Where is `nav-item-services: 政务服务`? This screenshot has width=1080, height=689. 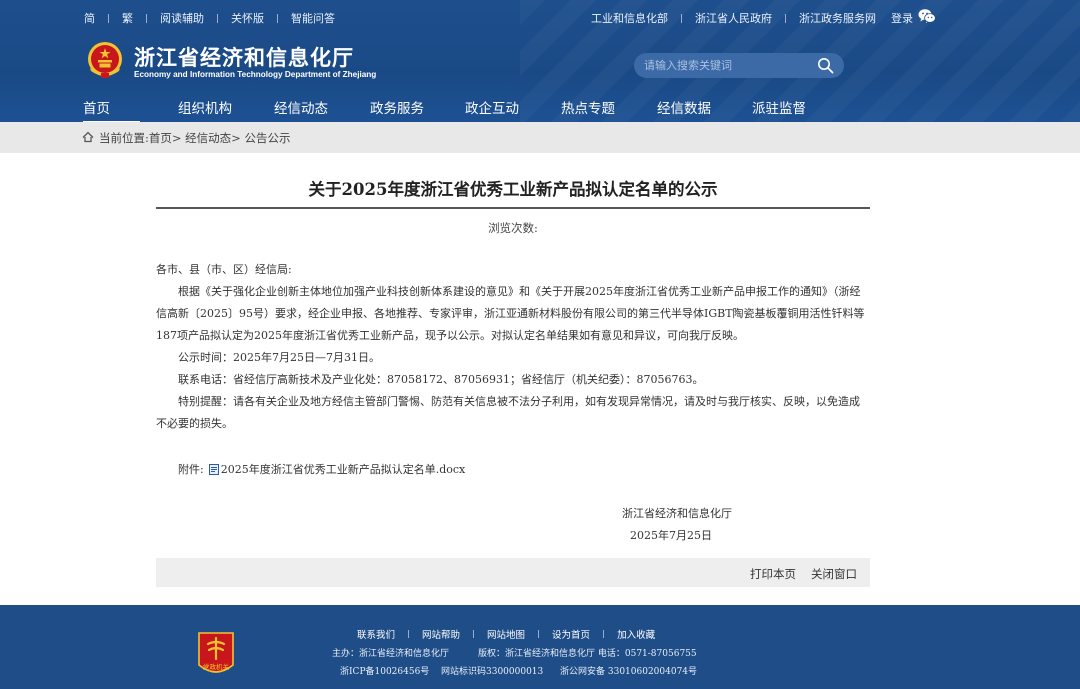 nav-item-services: 政务服务 is located at coordinates (397, 107).